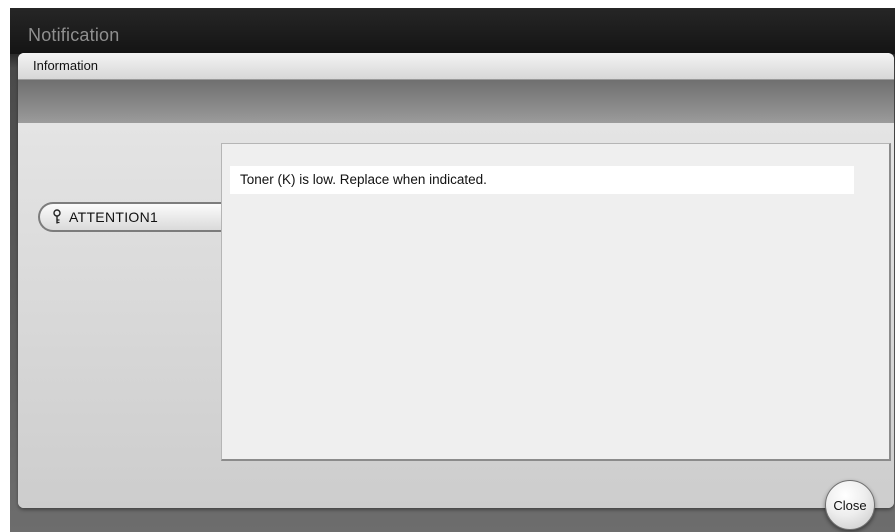  I want to click on panel-header: Information, so click(456, 66).